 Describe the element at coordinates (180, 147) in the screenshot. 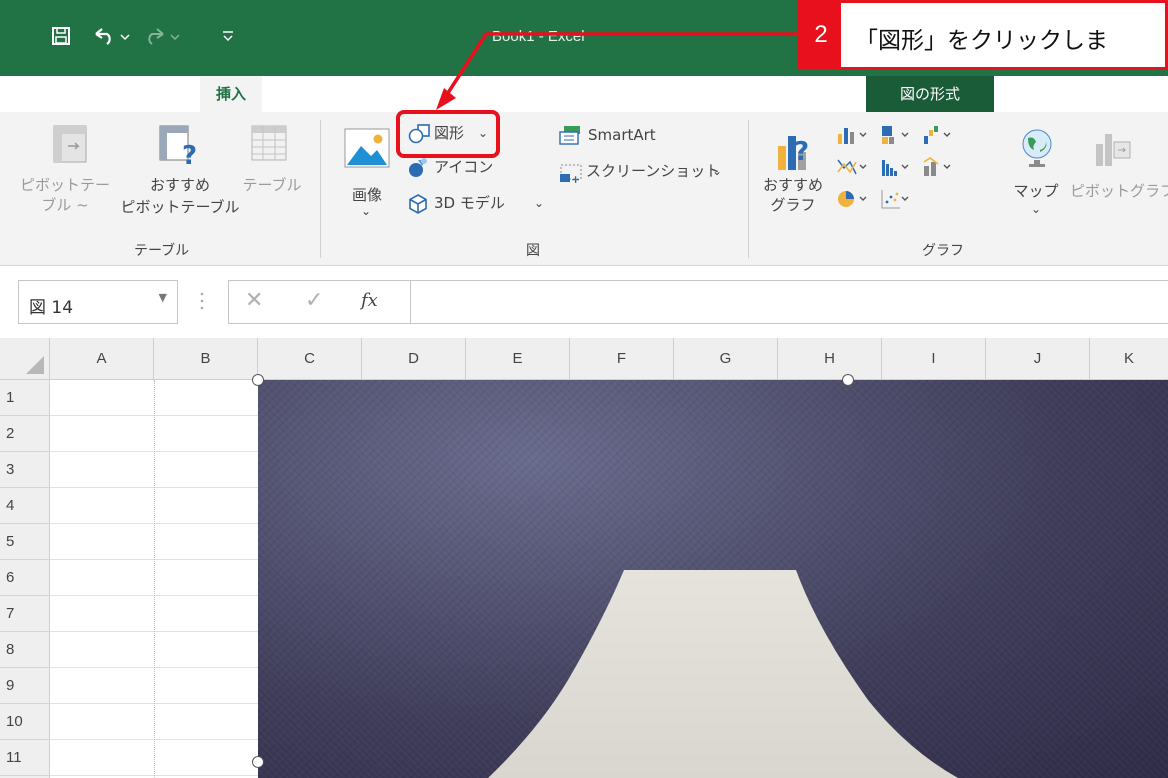

I see `recommended-pivot-icon: ?` at that location.